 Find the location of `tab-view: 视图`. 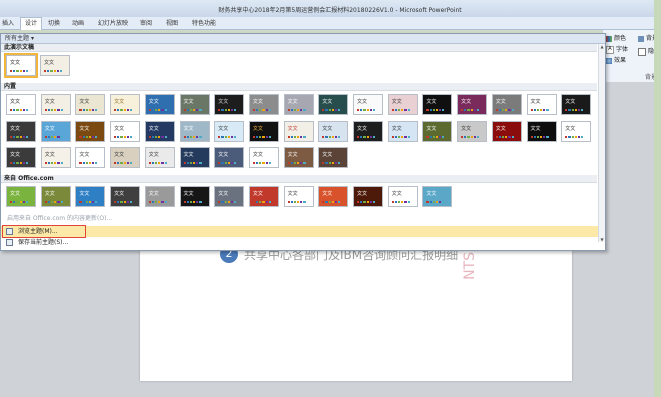

tab-view: 视图 is located at coordinates (172, 22).